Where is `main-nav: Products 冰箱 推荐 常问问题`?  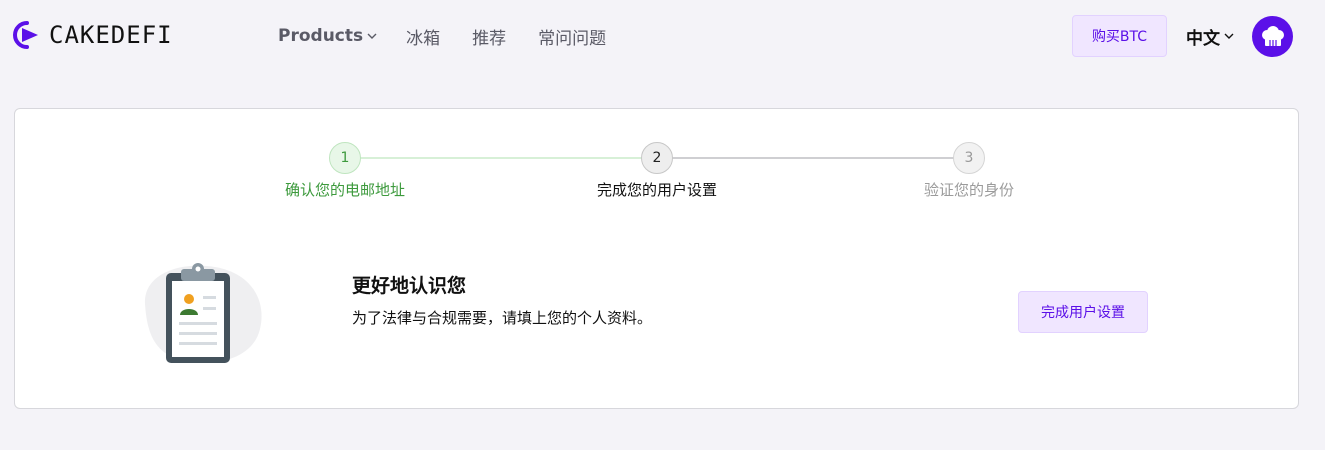 main-nav: Products 冰箱 推荐 常问问题 is located at coordinates (458, 36).